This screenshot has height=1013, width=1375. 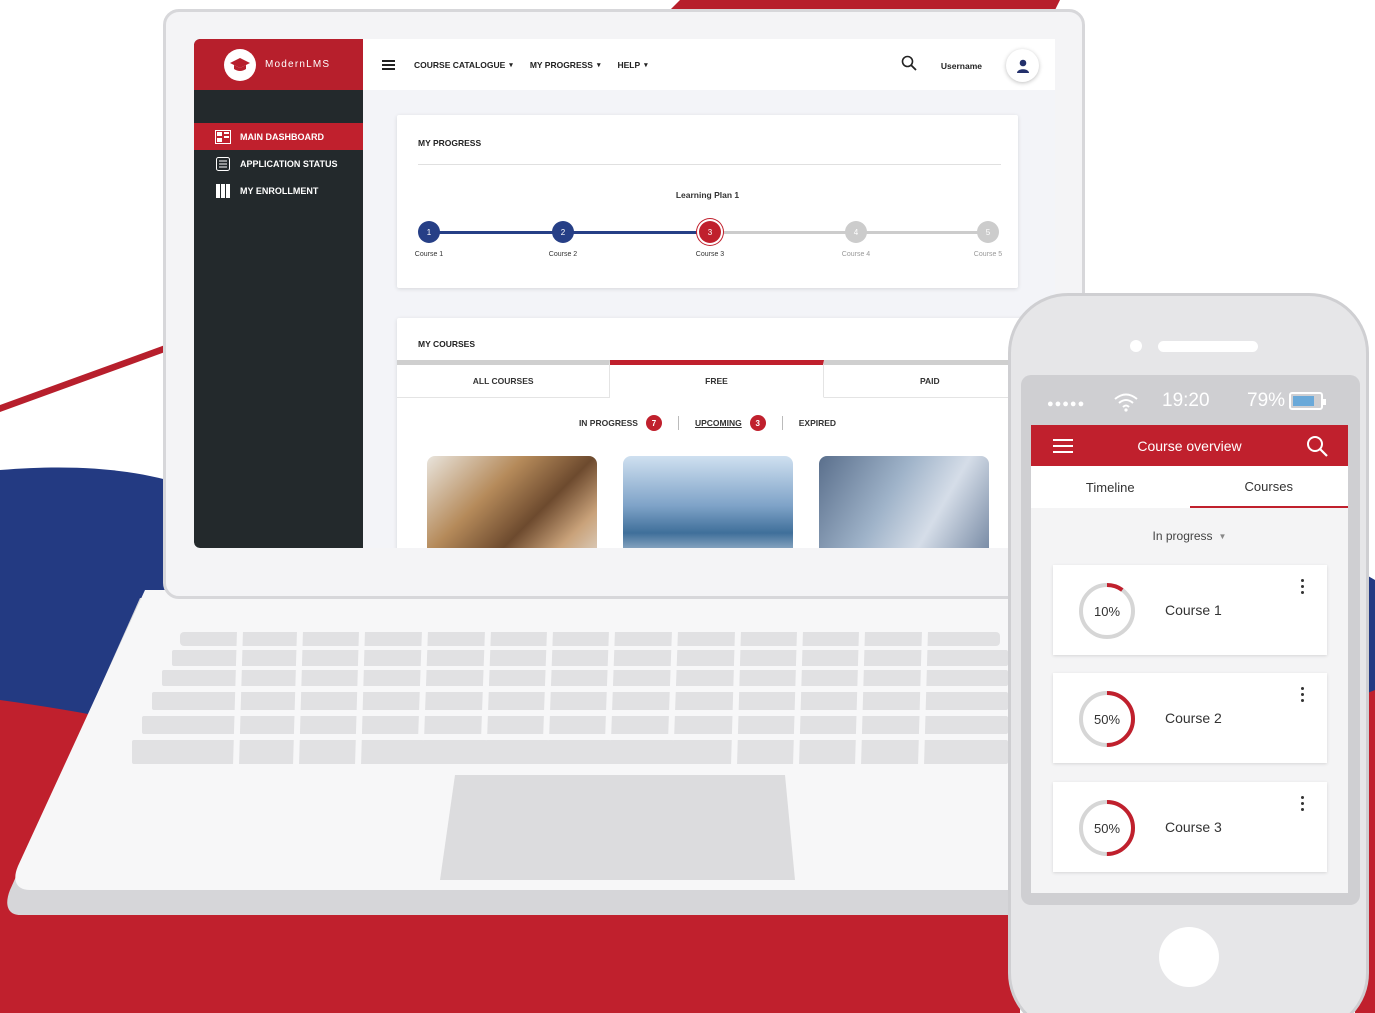 I want to click on phone-camera, so click(x=1136, y=346).